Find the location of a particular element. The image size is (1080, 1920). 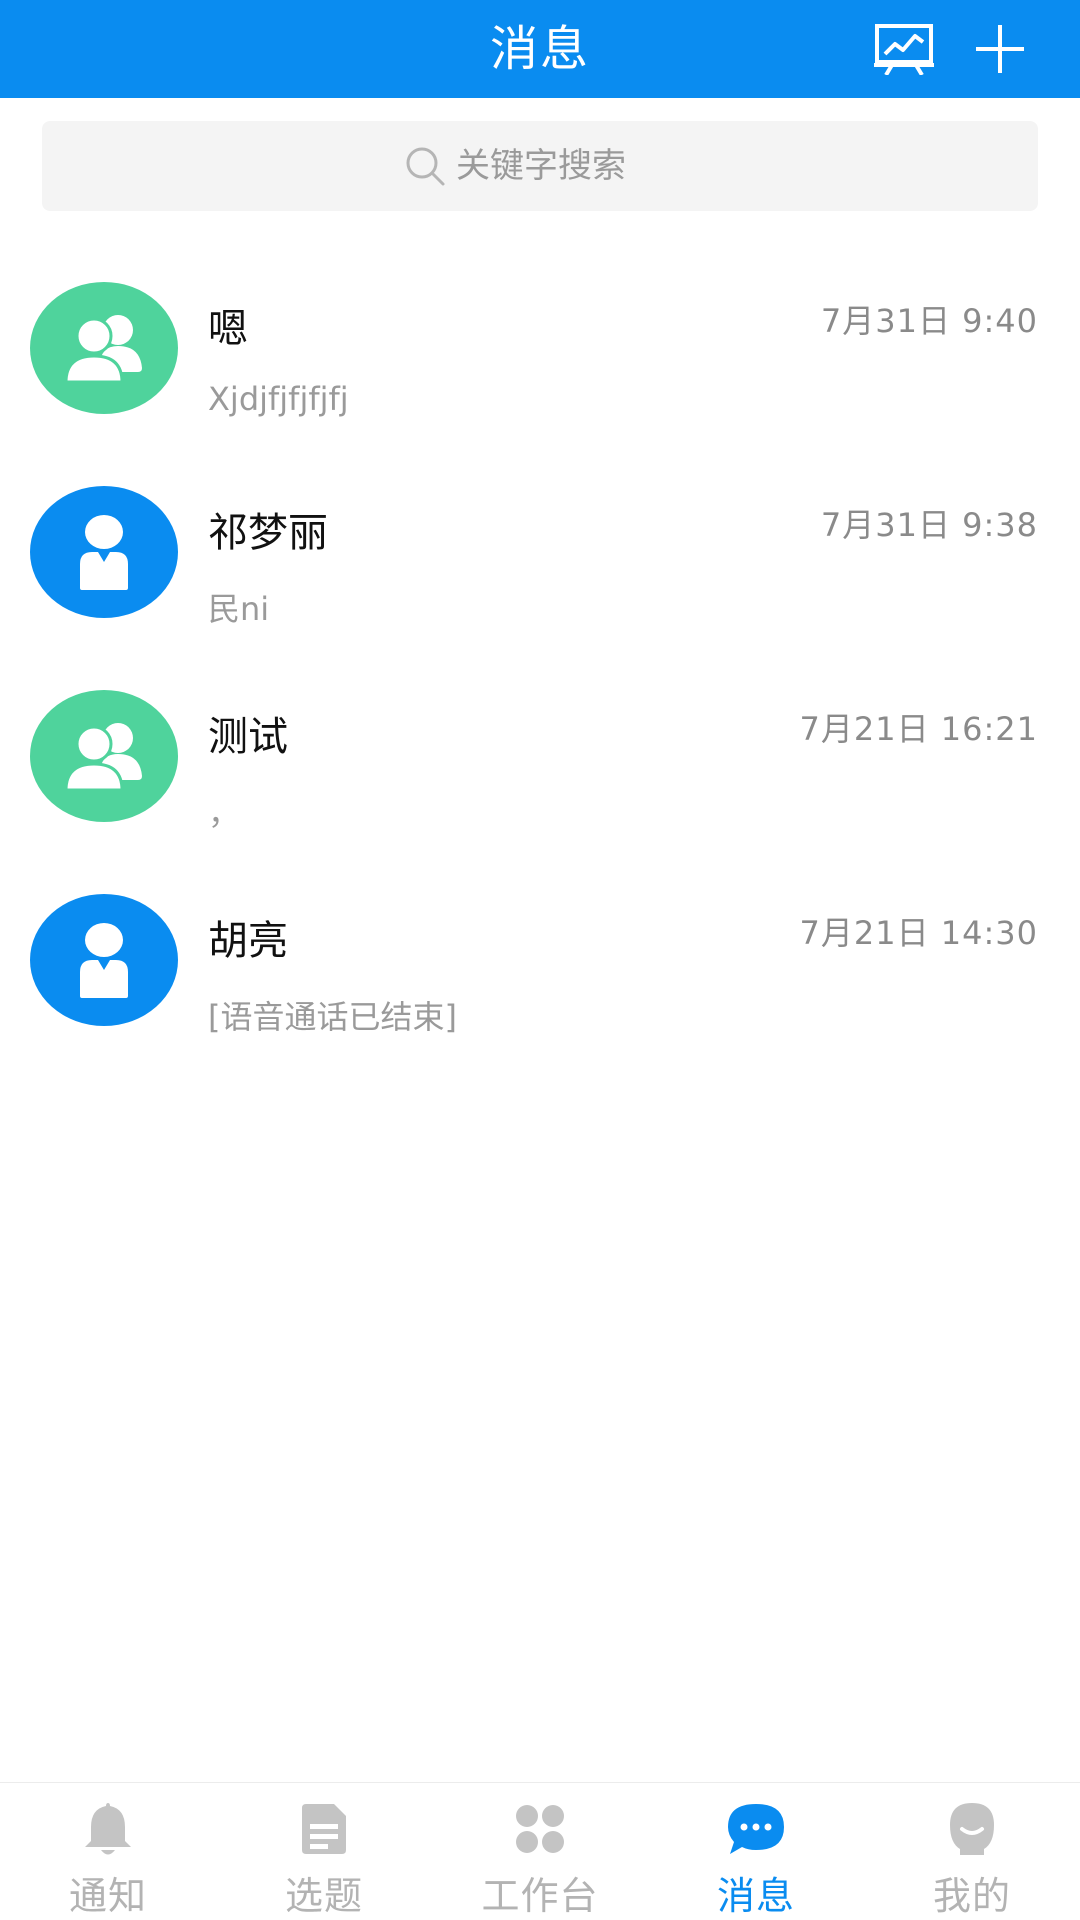

tab-label: 我的 is located at coordinates (971, 1896).